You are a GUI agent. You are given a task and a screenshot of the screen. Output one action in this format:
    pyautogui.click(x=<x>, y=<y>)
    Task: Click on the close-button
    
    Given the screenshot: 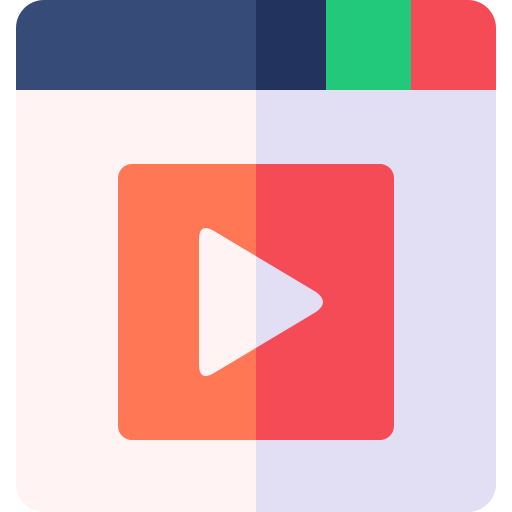 What is the action you would take?
    pyautogui.click(x=453, y=45)
    